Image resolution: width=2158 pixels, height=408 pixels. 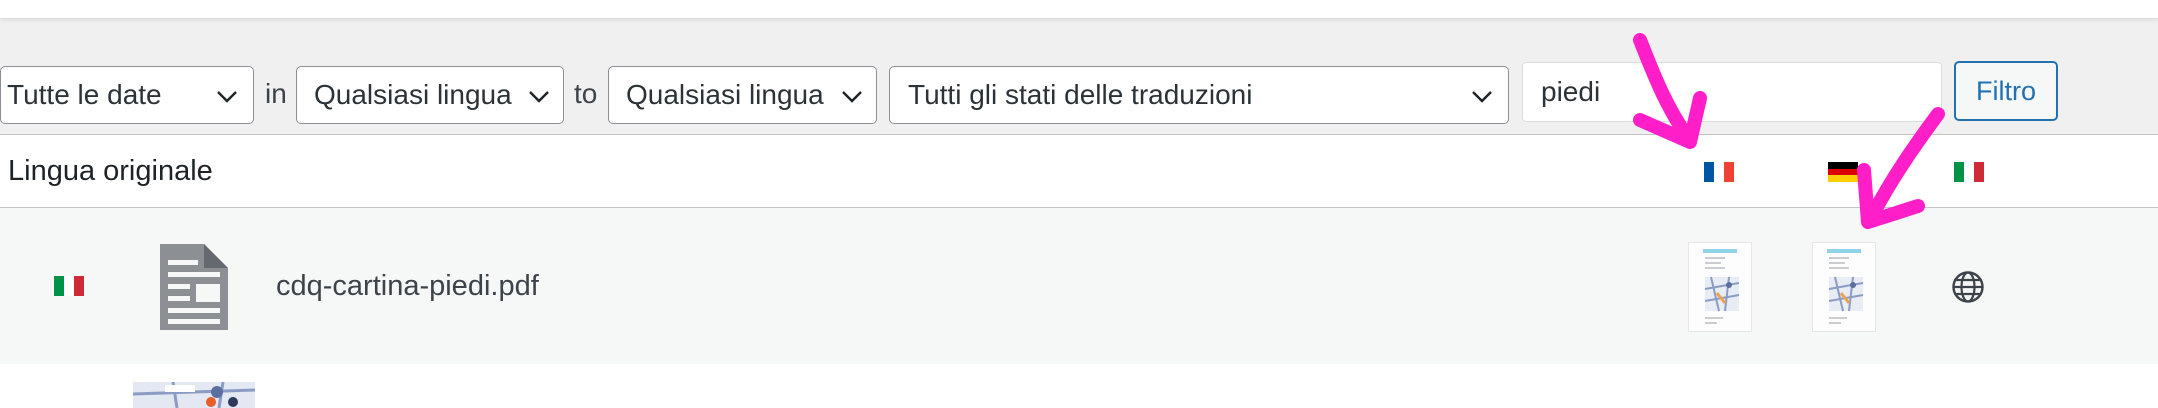 I want to click on annotation-arrow-de, so click(x=1905, y=165).